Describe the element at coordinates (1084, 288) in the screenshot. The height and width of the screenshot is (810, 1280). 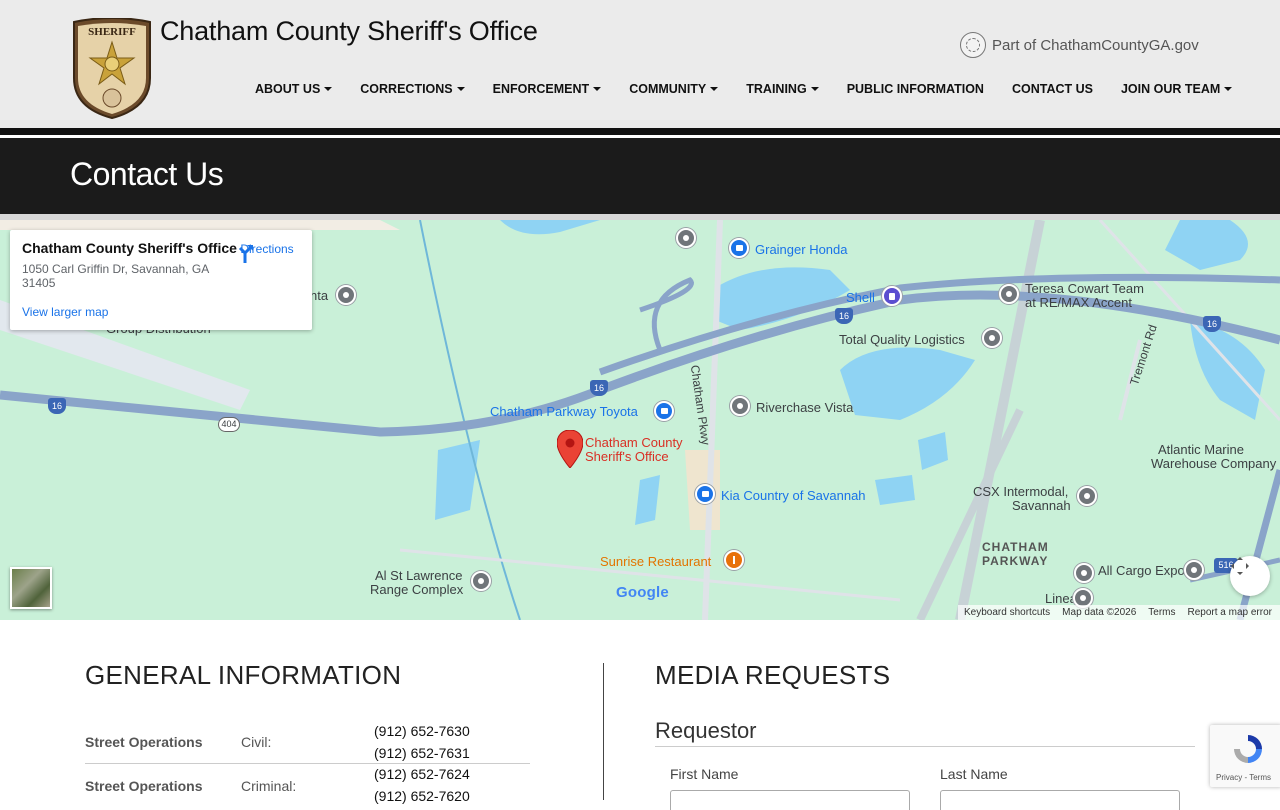
I see `poi-teresa-cowart: Teresa Cowart Team` at that location.